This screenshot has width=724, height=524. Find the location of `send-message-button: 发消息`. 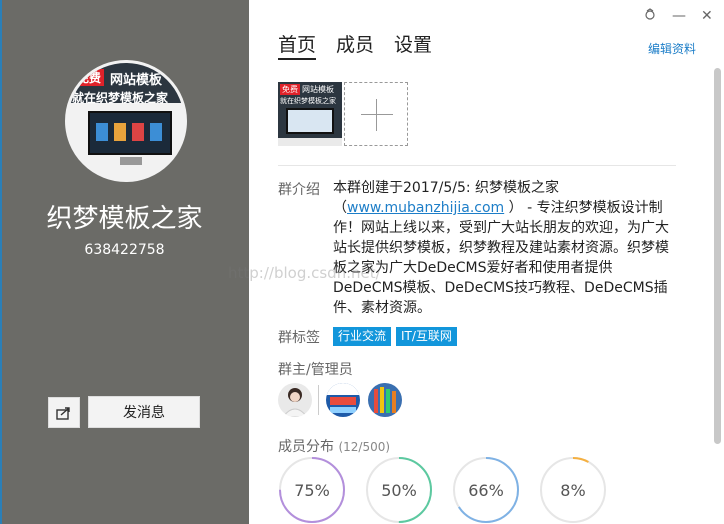

send-message-button: 发消息 is located at coordinates (144, 412).